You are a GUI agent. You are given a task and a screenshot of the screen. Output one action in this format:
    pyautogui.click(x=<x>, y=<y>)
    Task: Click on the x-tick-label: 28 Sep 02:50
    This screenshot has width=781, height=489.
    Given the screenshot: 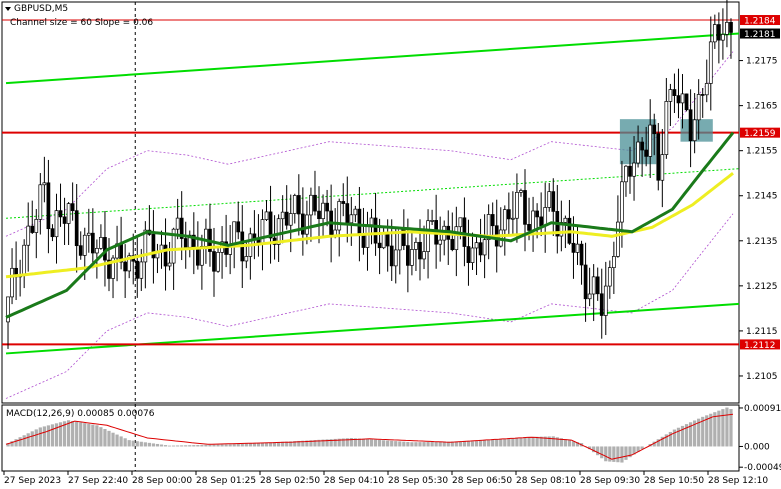 What is the action you would take?
    pyautogui.click(x=290, y=481)
    